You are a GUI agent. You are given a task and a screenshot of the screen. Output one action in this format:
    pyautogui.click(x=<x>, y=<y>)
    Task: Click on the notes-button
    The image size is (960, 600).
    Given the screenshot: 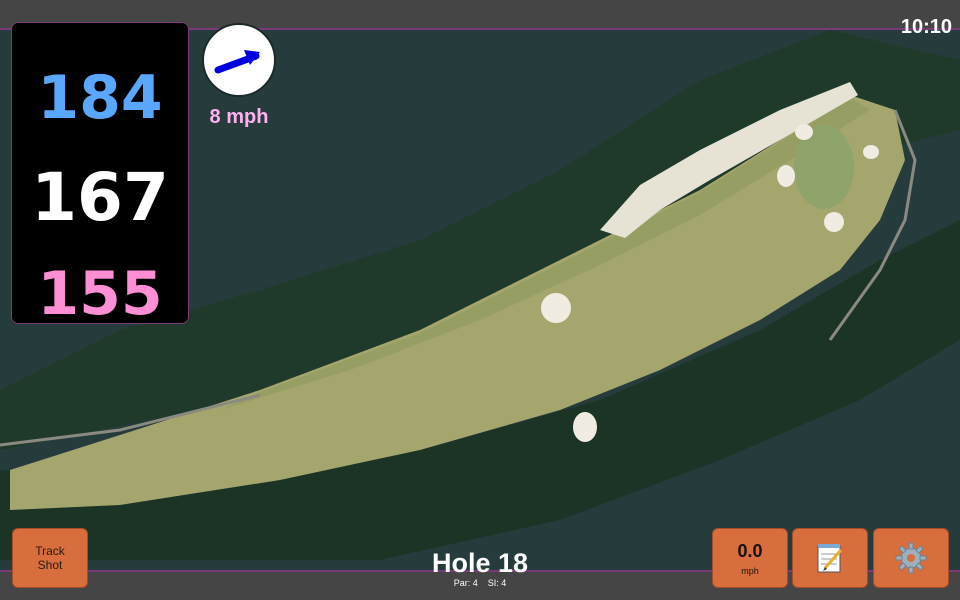 What is the action you would take?
    pyautogui.click(x=830, y=558)
    